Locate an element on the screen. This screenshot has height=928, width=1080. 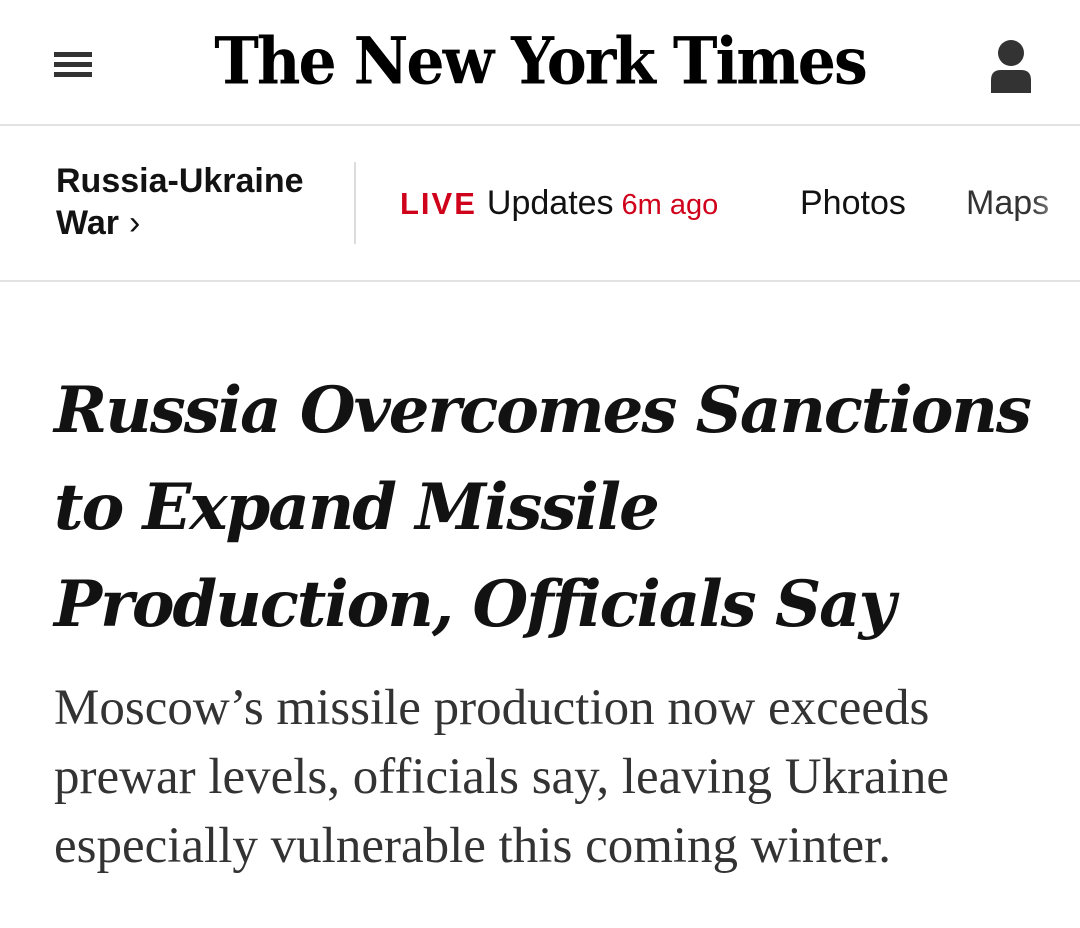
nav-item-photos: Photos is located at coordinates (853, 203).